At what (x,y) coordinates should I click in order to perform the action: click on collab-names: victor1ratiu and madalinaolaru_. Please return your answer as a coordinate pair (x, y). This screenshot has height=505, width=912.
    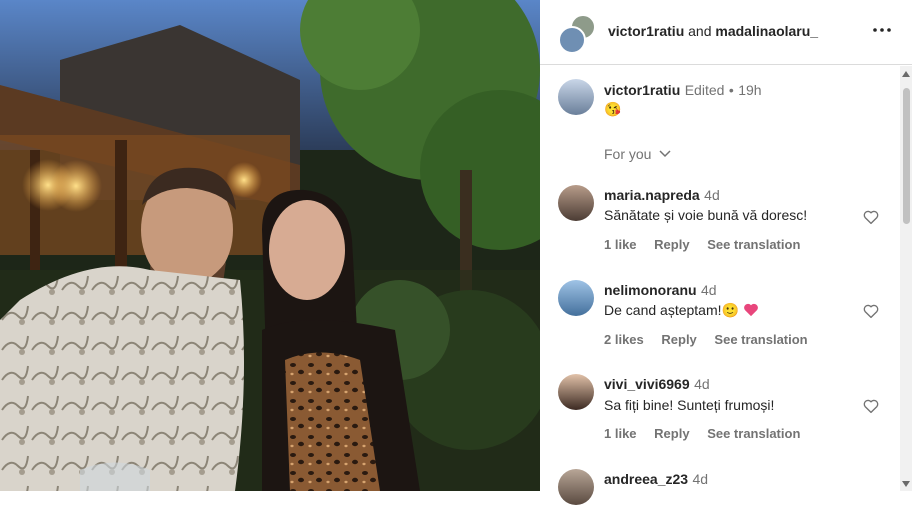
    Looking at the image, I should click on (713, 31).